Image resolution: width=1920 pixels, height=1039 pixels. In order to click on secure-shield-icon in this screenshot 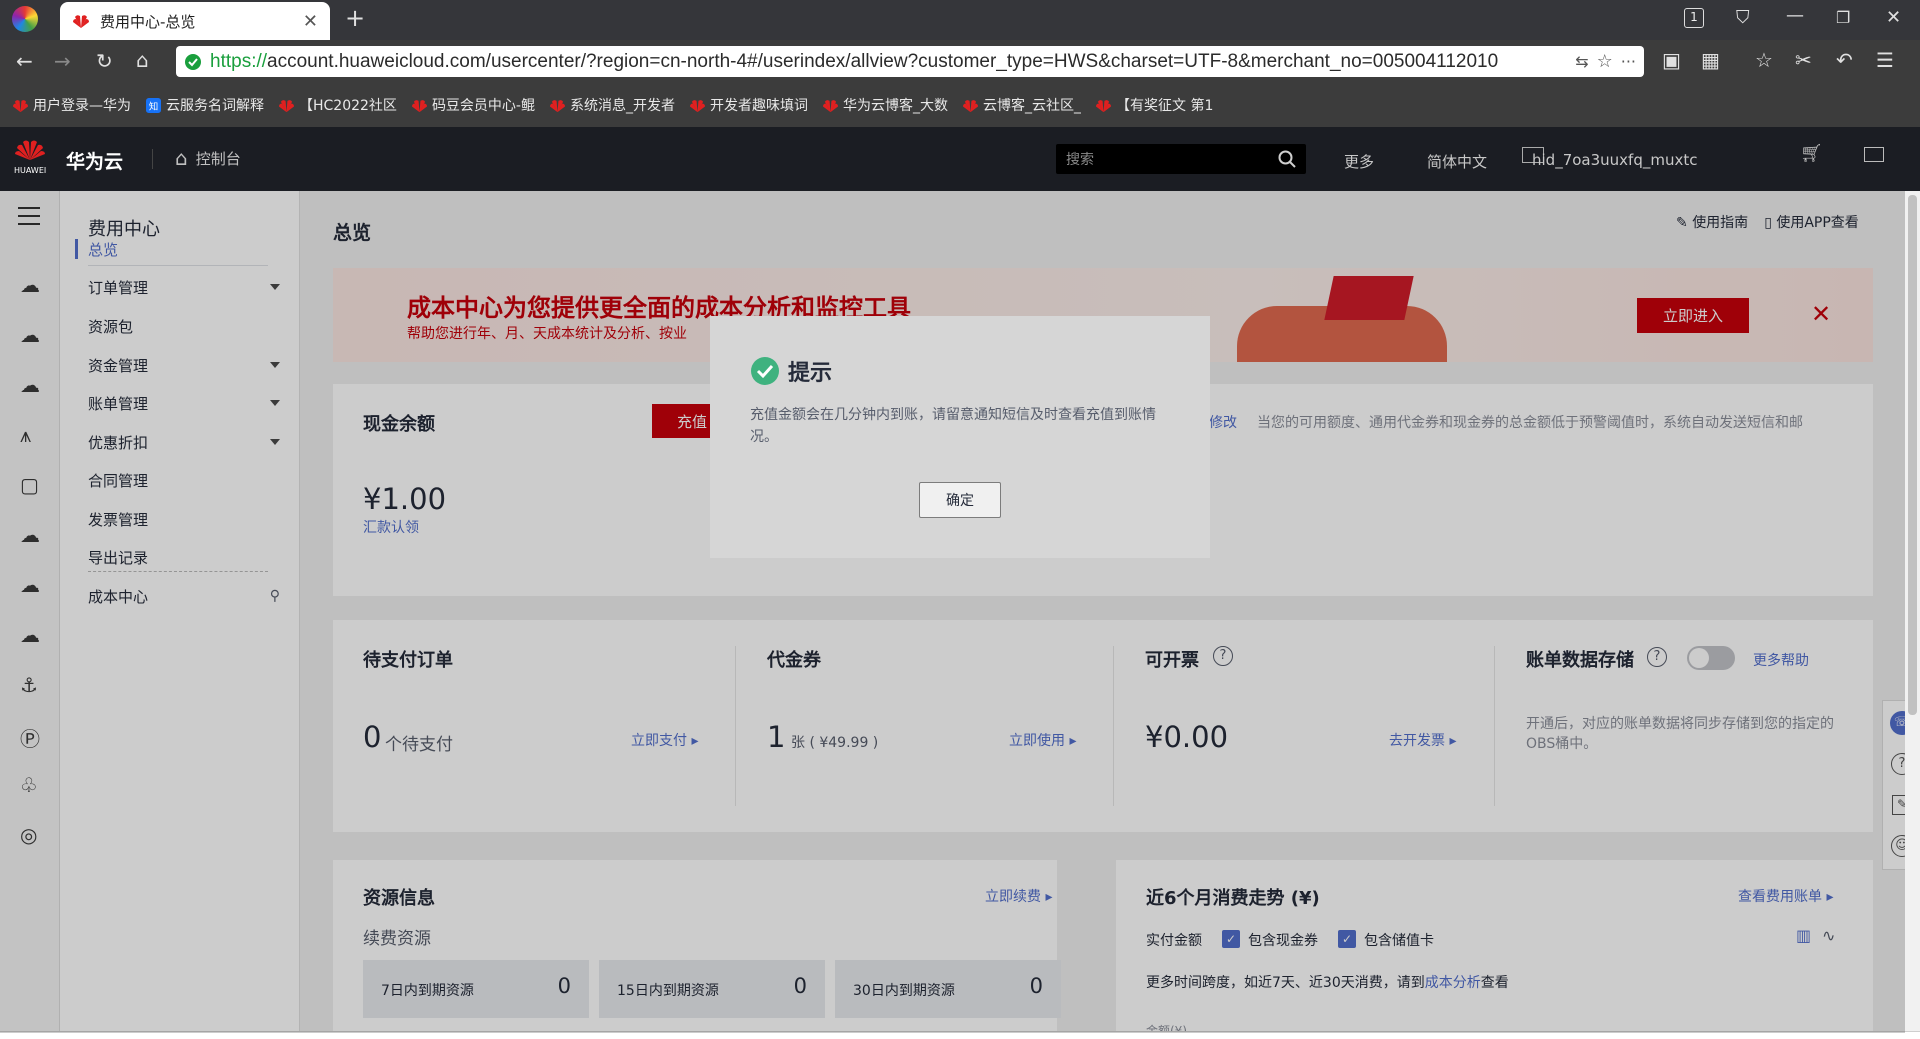, I will do `click(193, 61)`.